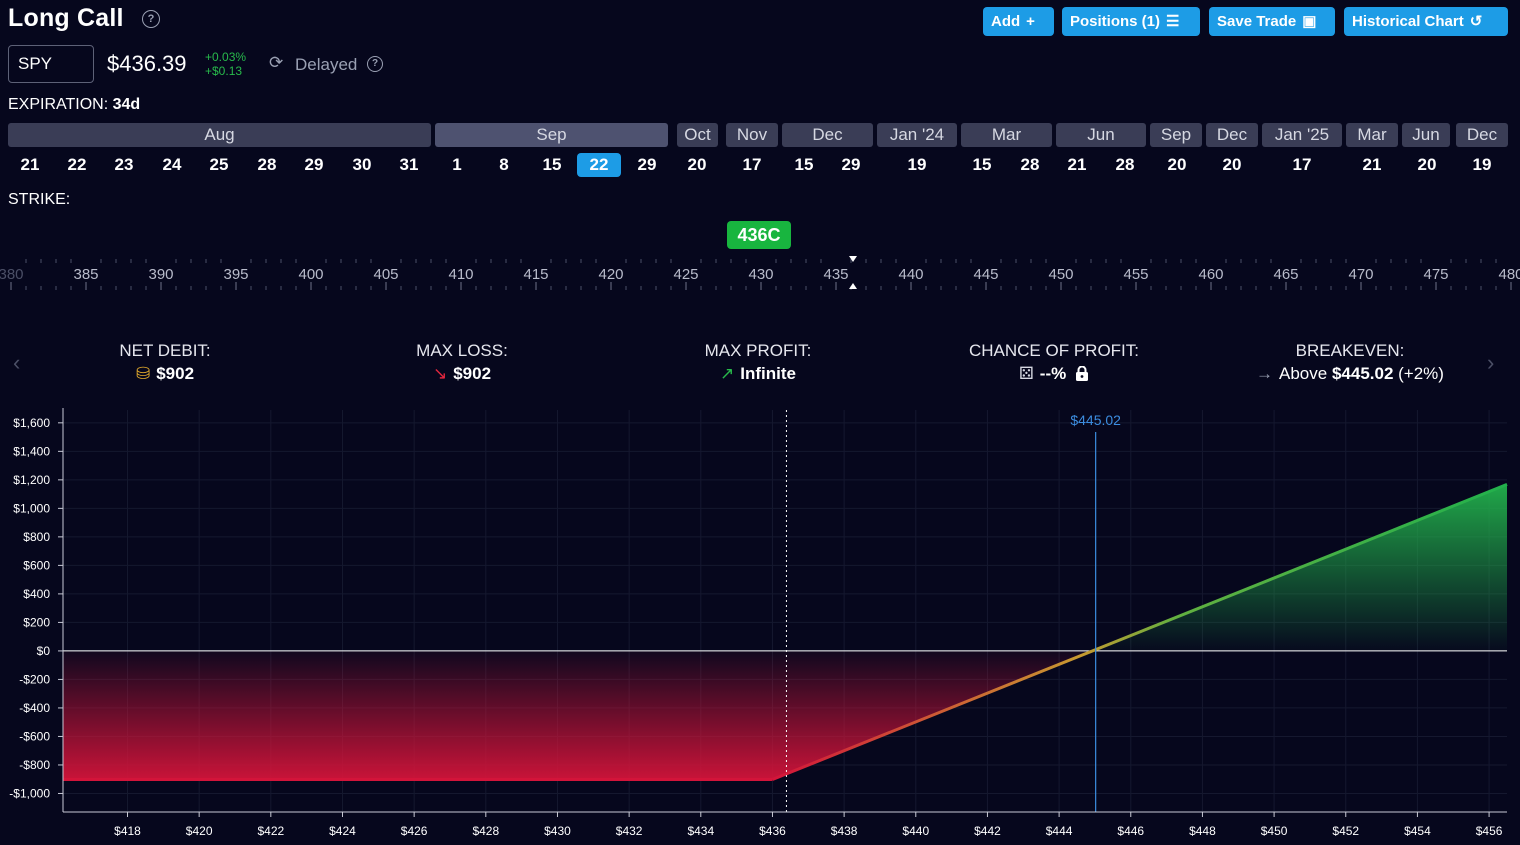  I want to click on strike-tick-label: 405, so click(385, 274).